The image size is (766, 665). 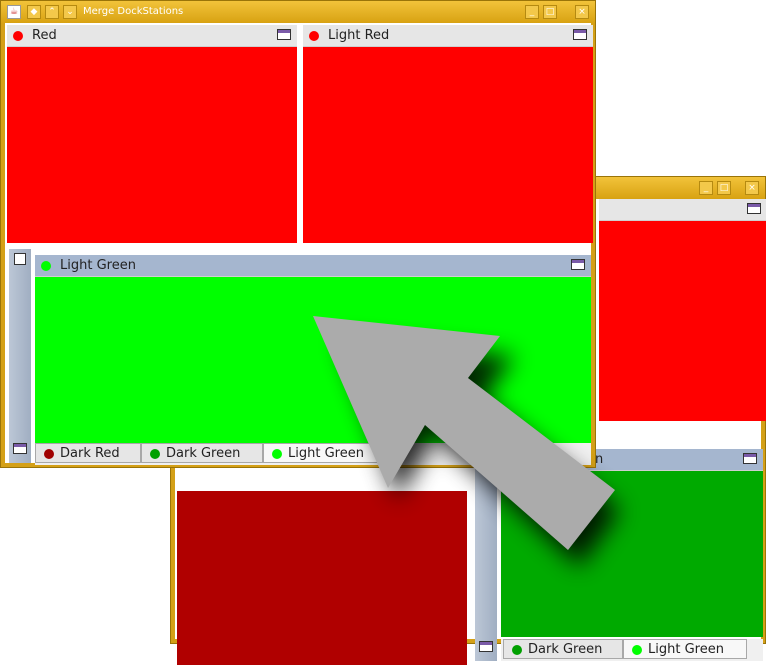 I want to click on arrow-shape, so click(x=464, y=433).